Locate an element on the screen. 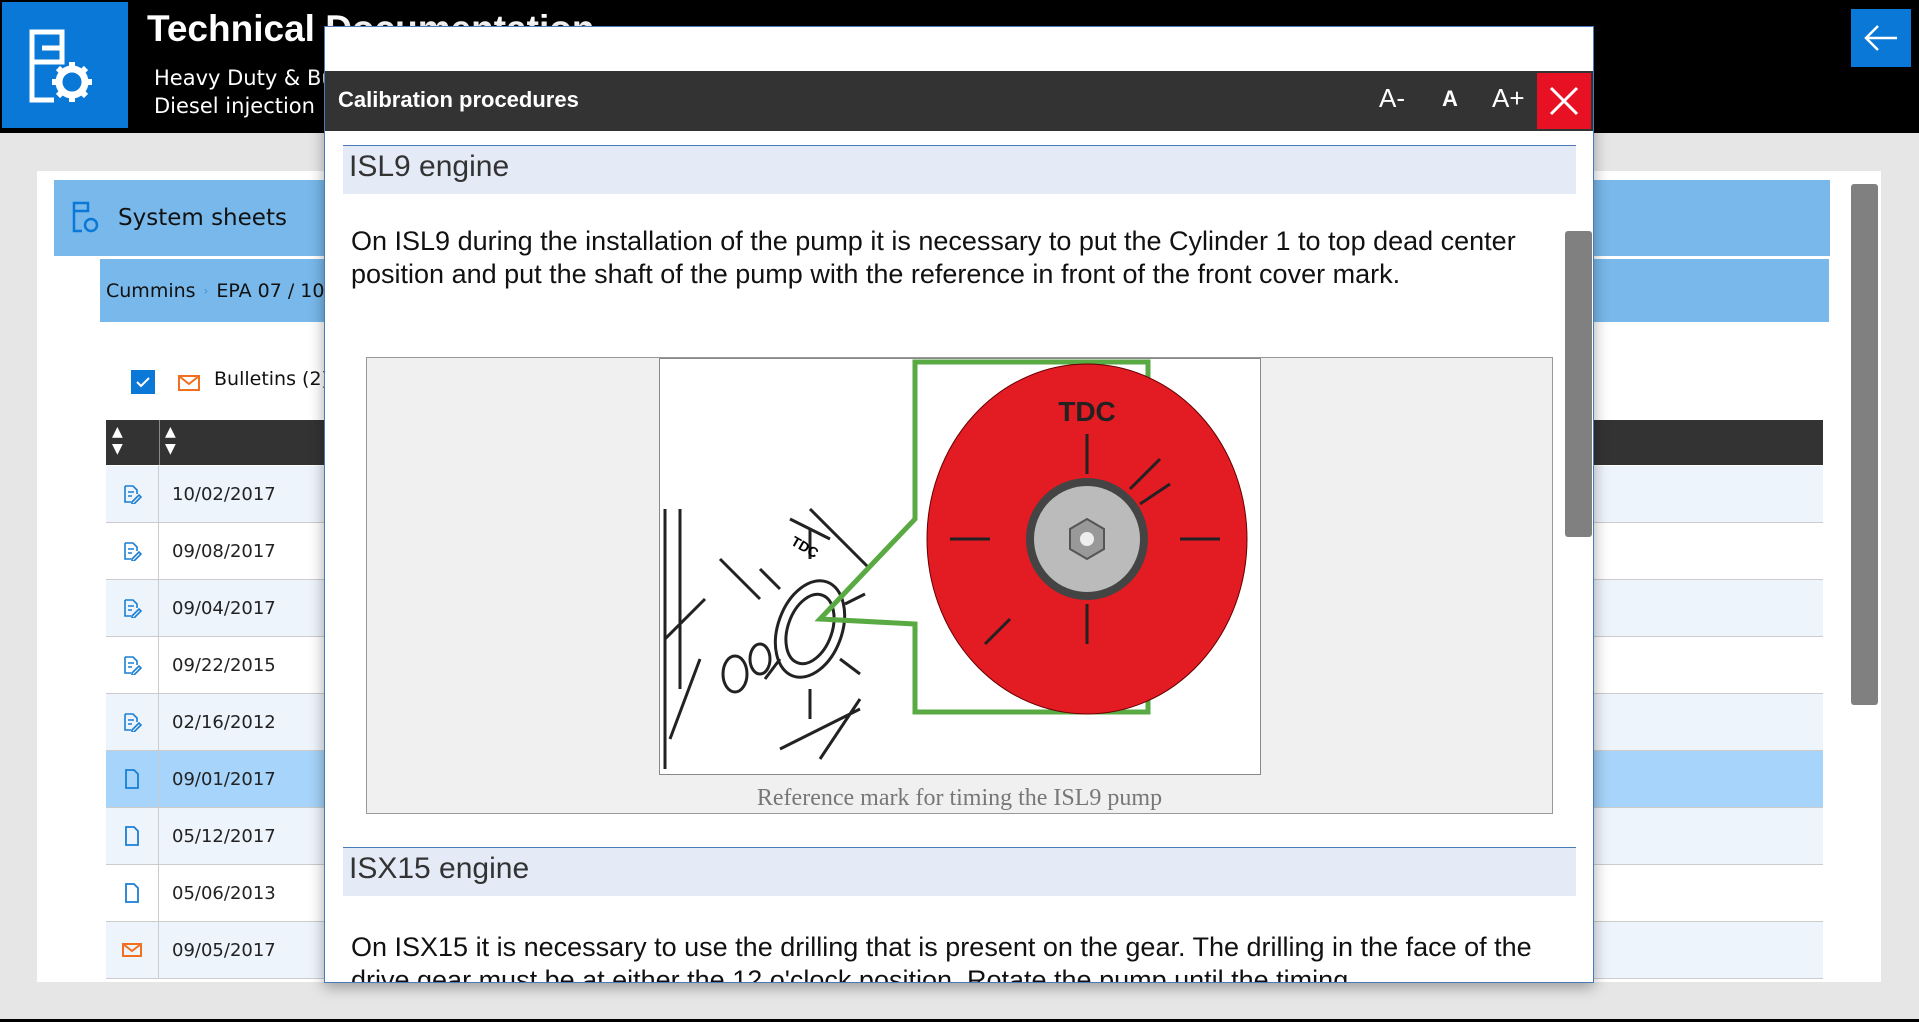 The height and width of the screenshot is (1022, 1919). font-increase-button: A+ is located at coordinates (1508, 98).